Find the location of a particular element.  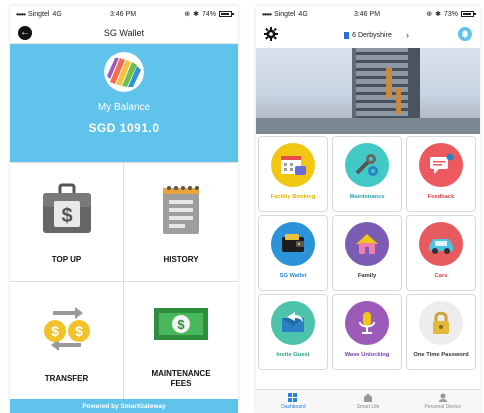

transfer-button: $ $ TRANSFER is located at coordinates (67, 341).